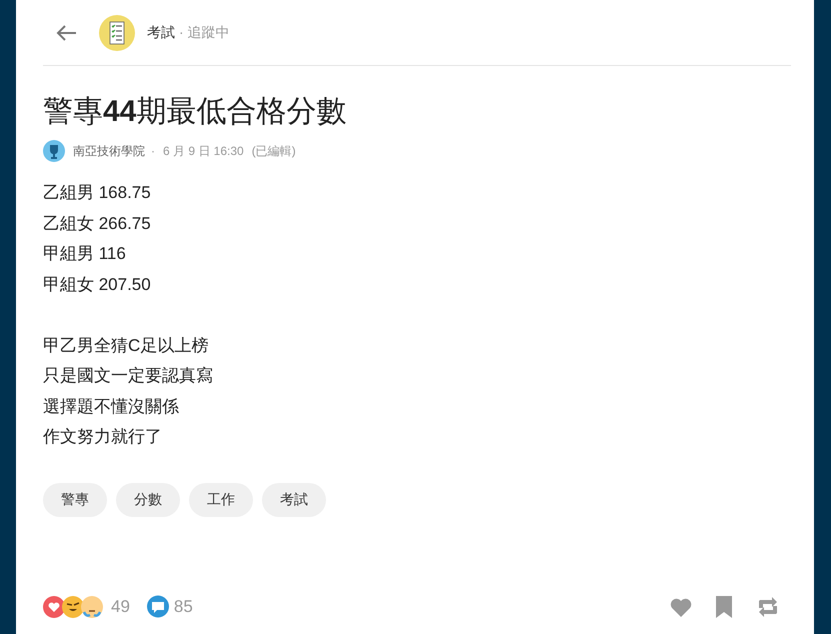  Describe the element at coordinates (92, 607) in the screenshot. I see `crying-emoji-icon` at that location.